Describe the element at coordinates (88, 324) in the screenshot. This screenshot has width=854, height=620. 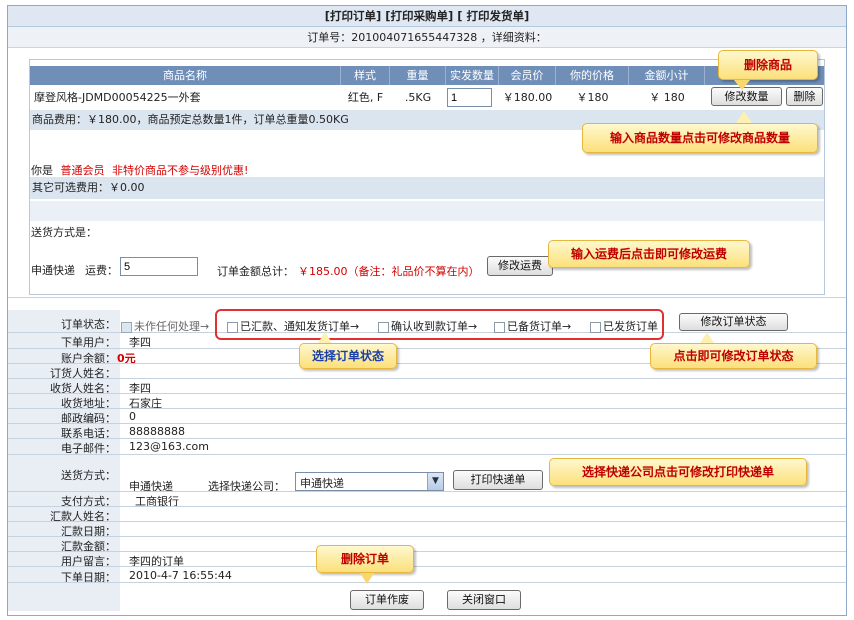
I see `status-label: 订单状态：` at that location.